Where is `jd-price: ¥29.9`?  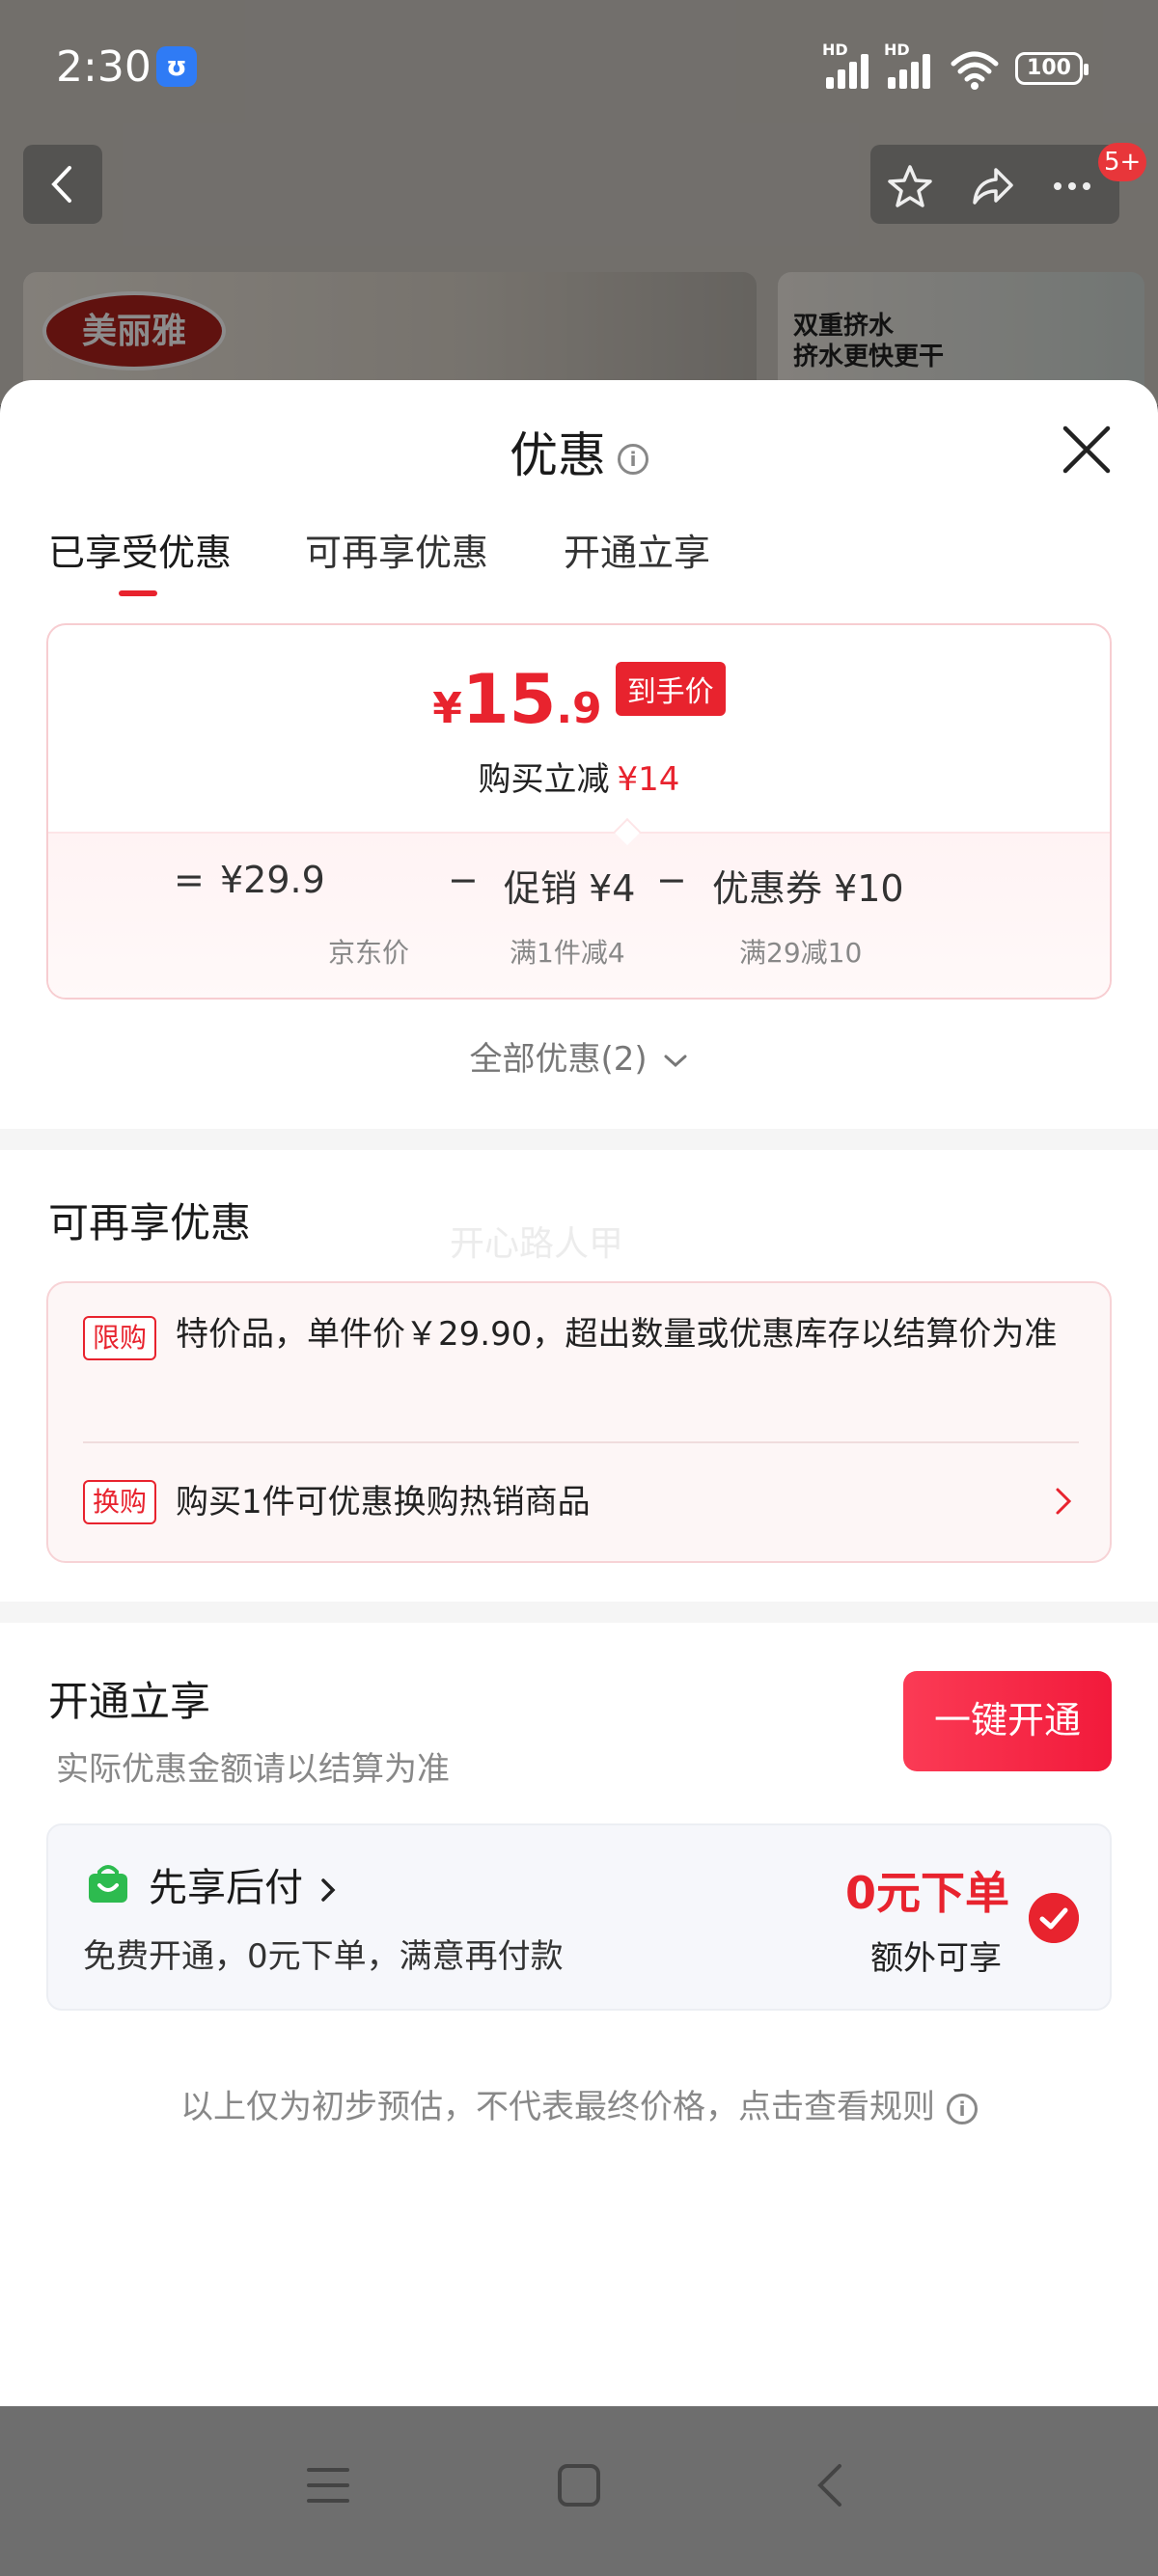
jd-price: ¥29.9 is located at coordinates (272, 880).